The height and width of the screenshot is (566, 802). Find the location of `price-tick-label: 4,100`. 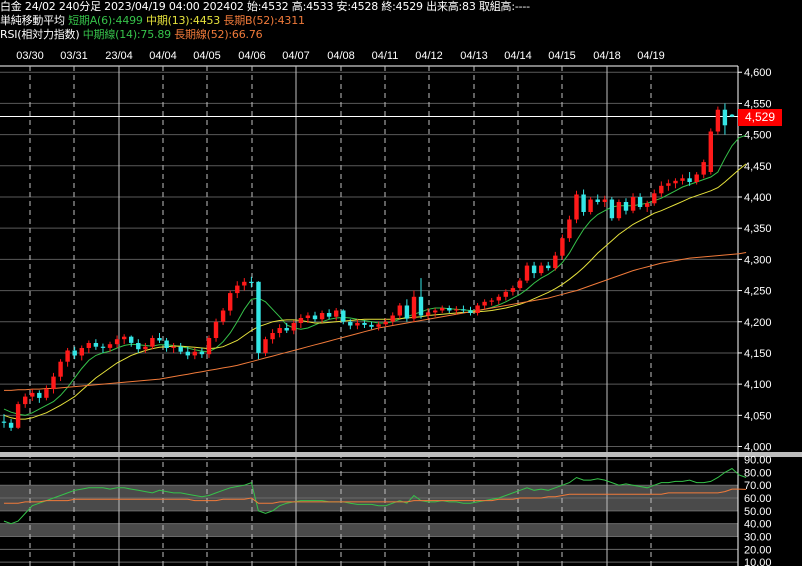

price-tick-label: 4,100 is located at coordinates (758, 385).